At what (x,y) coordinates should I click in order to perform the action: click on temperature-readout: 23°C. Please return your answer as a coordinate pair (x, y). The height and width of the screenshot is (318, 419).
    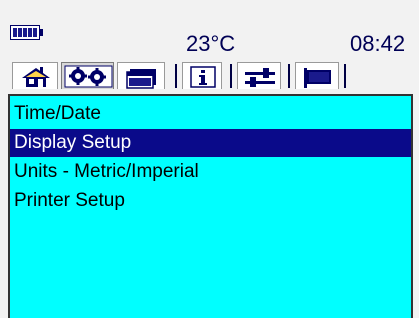
    Looking at the image, I should click on (211, 43).